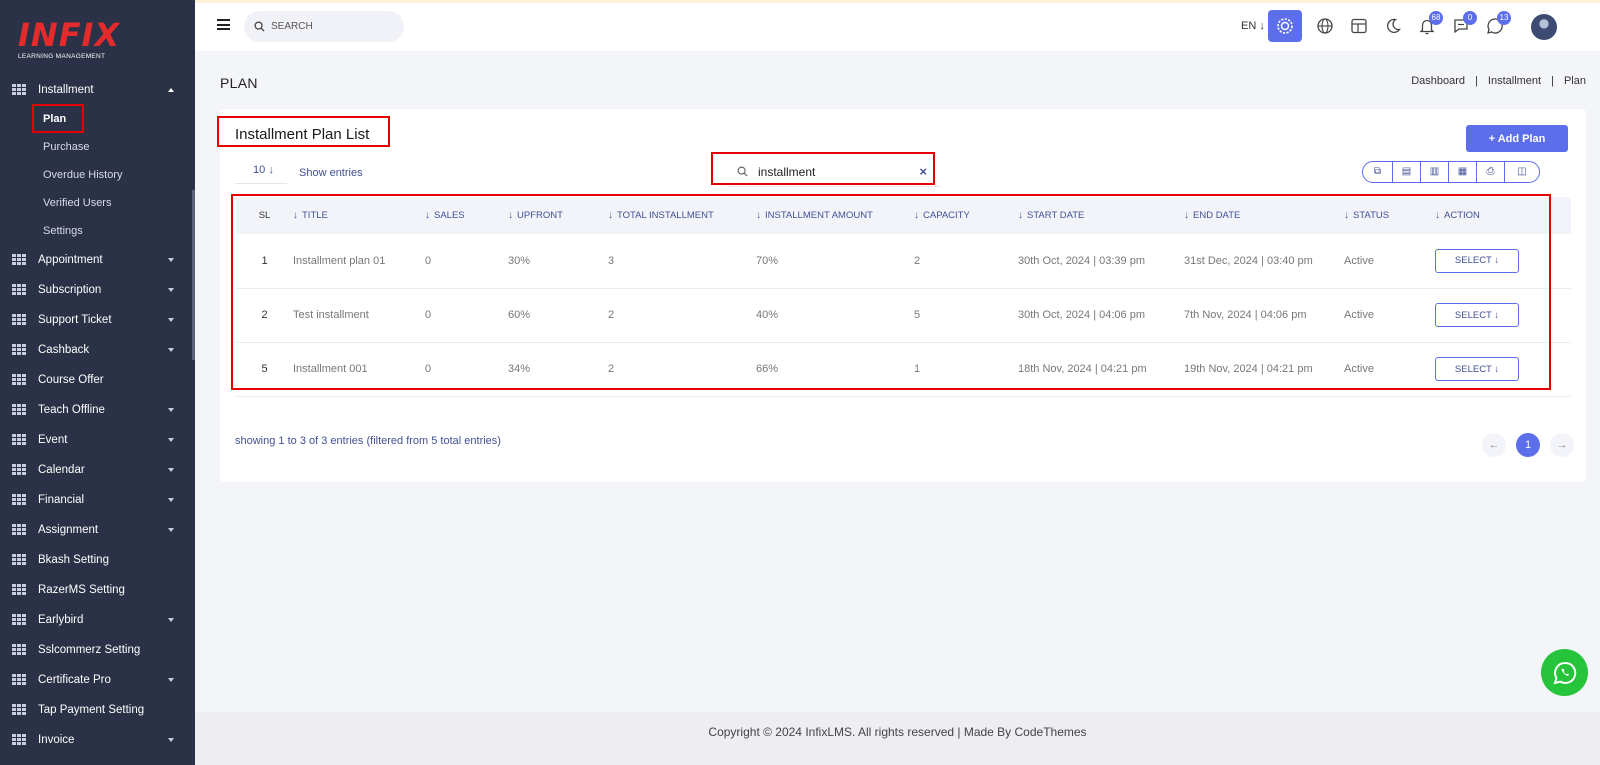 This screenshot has height=765, width=1600. What do you see at coordinates (71, 380) in the screenshot?
I see `sidebar-item-label: Course Offer` at bounding box center [71, 380].